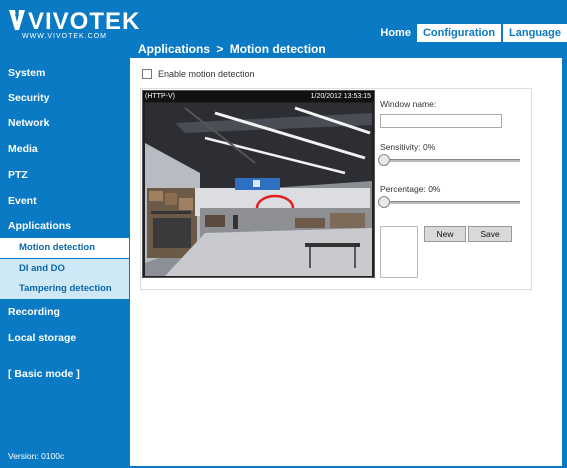 The width and height of the screenshot is (567, 468). Describe the element at coordinates (408, 147) in the screenshot. I see `sensitivity-label: Sensitivity: 0%` at that location.